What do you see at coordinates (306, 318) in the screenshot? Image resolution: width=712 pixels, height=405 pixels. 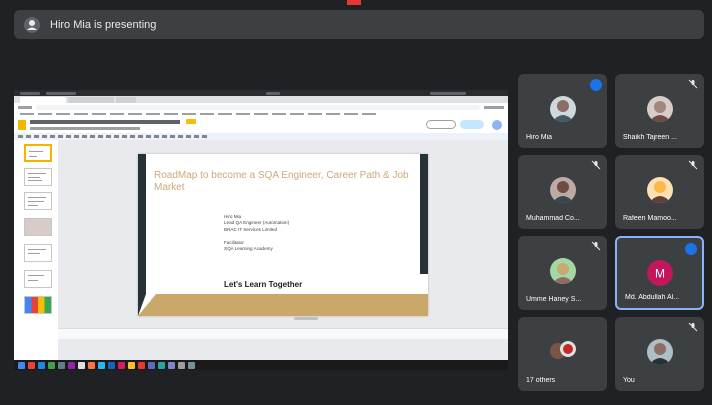 I see `canvas-scroll-indicator` at bounding box center [306, 318].